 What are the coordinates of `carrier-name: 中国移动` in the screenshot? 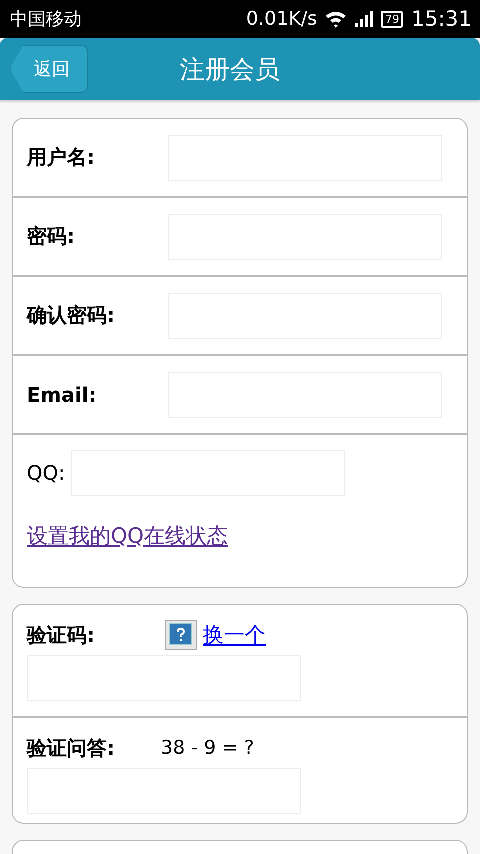 It's located at (46, 19).